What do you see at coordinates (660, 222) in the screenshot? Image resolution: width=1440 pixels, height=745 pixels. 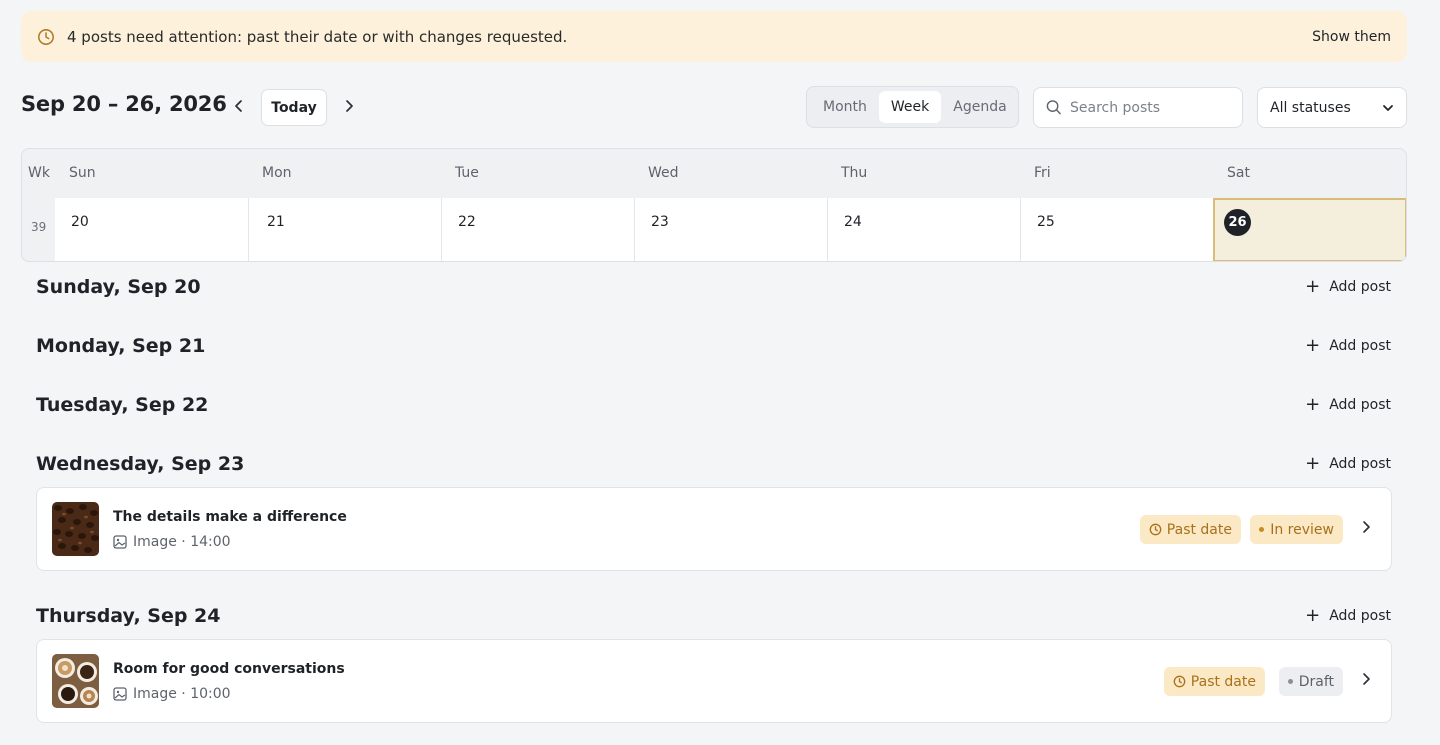 I see `day-number: 23` at bounding box center [660, 222].